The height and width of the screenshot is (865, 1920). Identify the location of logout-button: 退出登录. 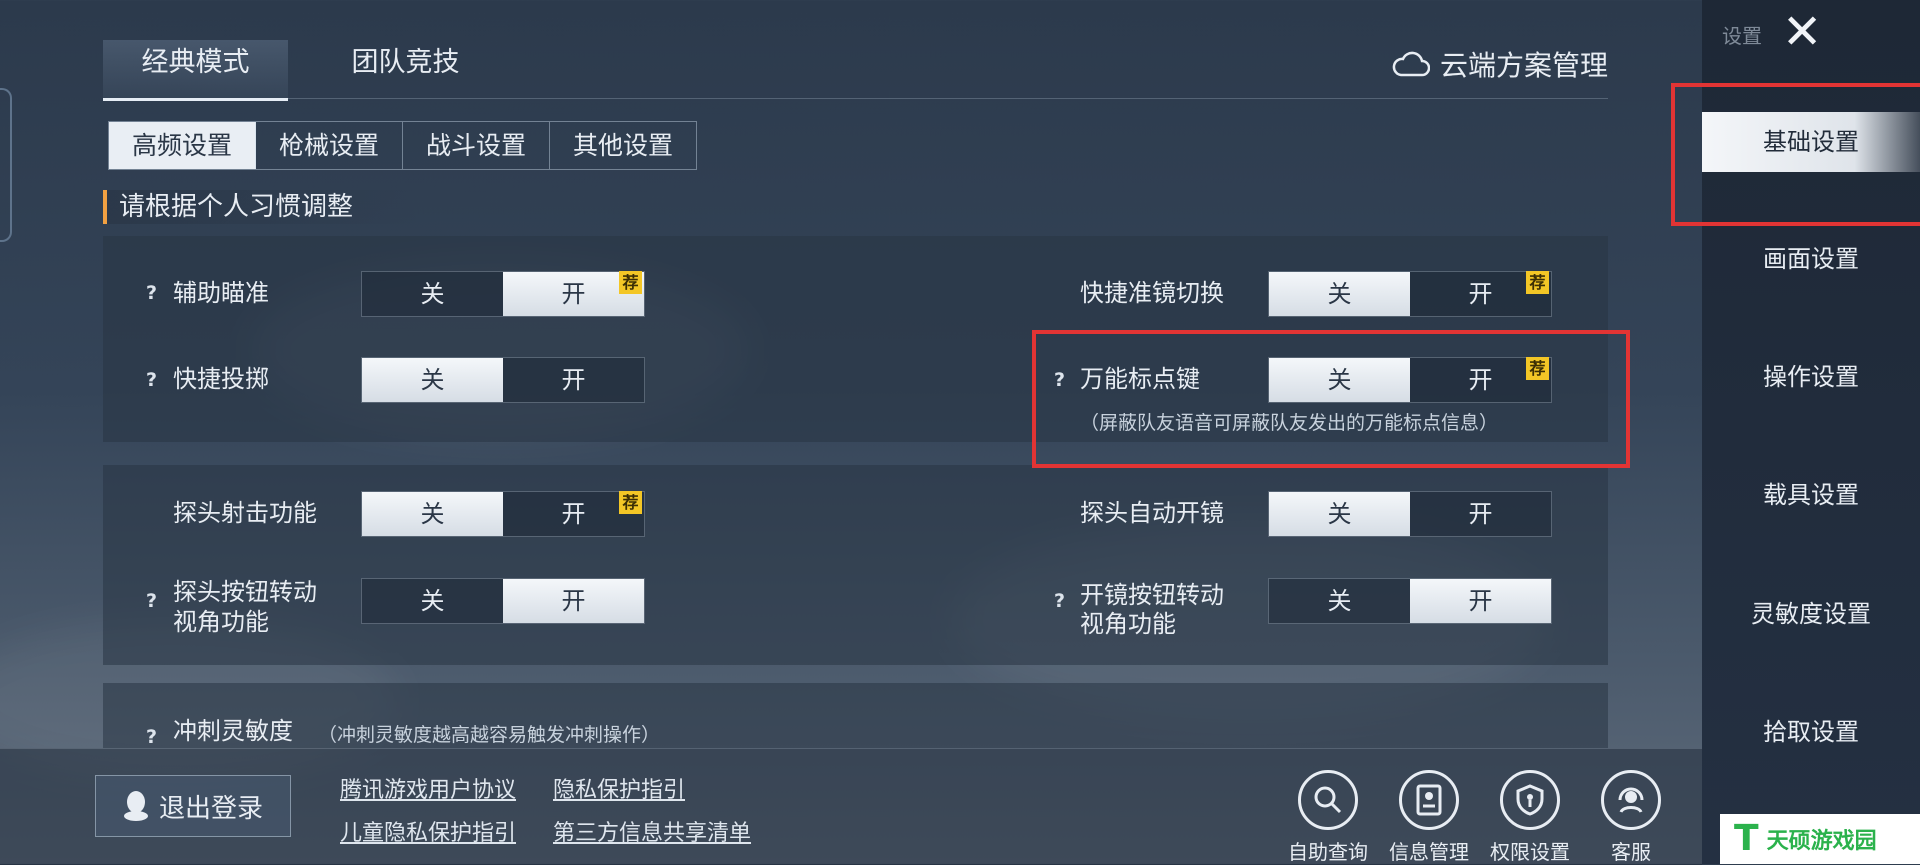
(193, 806).